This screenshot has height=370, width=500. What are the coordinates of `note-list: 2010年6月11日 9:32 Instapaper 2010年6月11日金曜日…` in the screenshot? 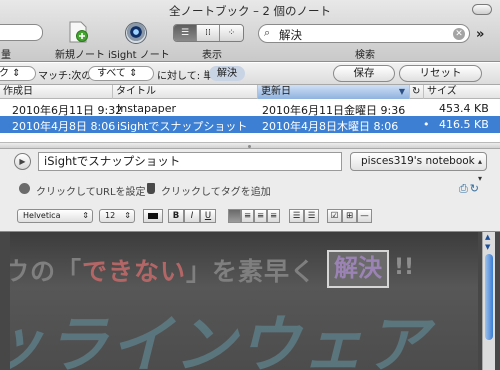 It's located at (250, 121).